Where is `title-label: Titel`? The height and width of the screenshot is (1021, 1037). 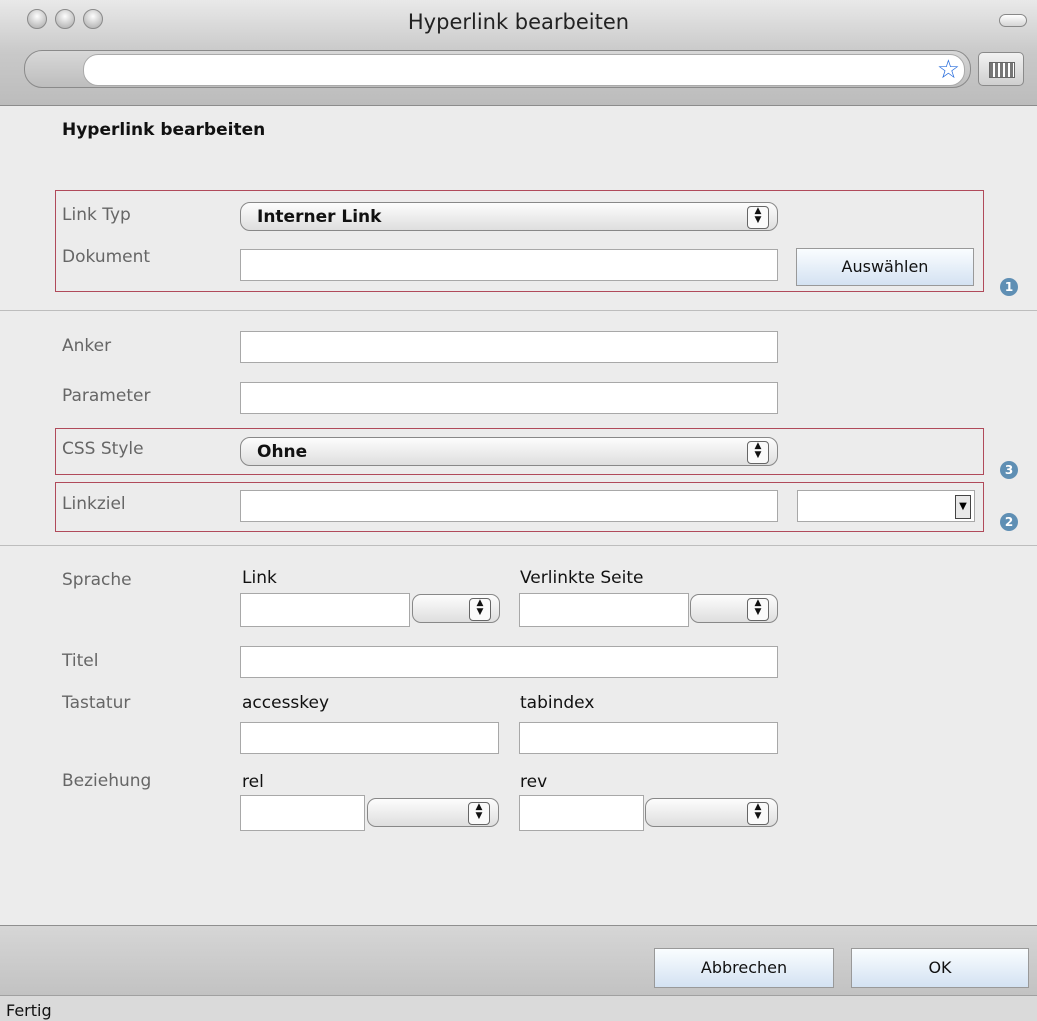 title-label: Titel is located at coordinates (80, 661).